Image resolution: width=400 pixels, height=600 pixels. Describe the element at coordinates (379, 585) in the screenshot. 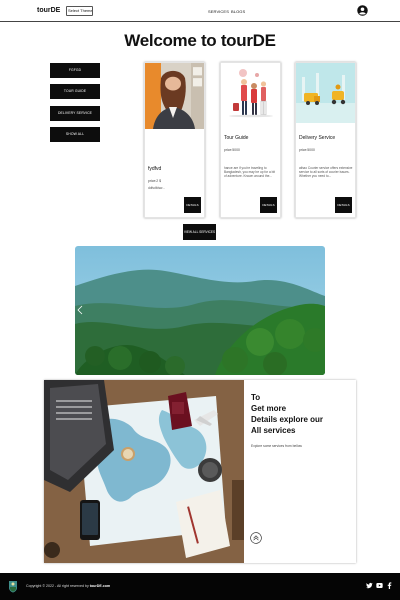

I see `youtube-icon` at that location.